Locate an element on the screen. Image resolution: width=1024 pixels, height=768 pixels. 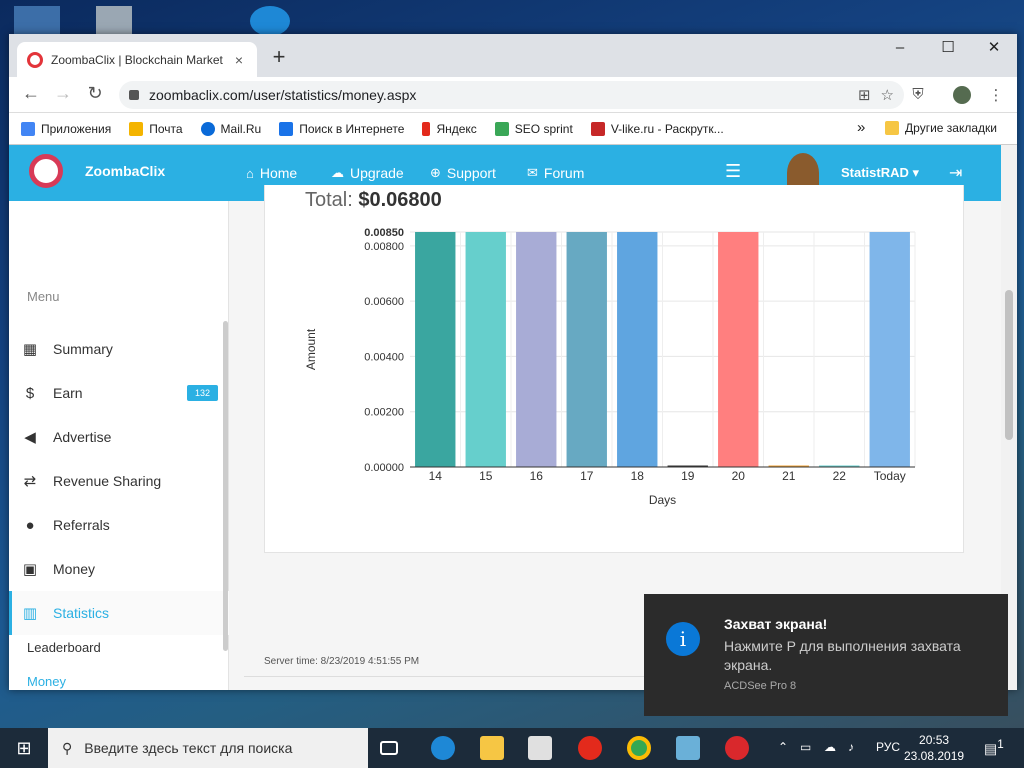
clock-time: 20:53 is located at coordinates (934, 740).